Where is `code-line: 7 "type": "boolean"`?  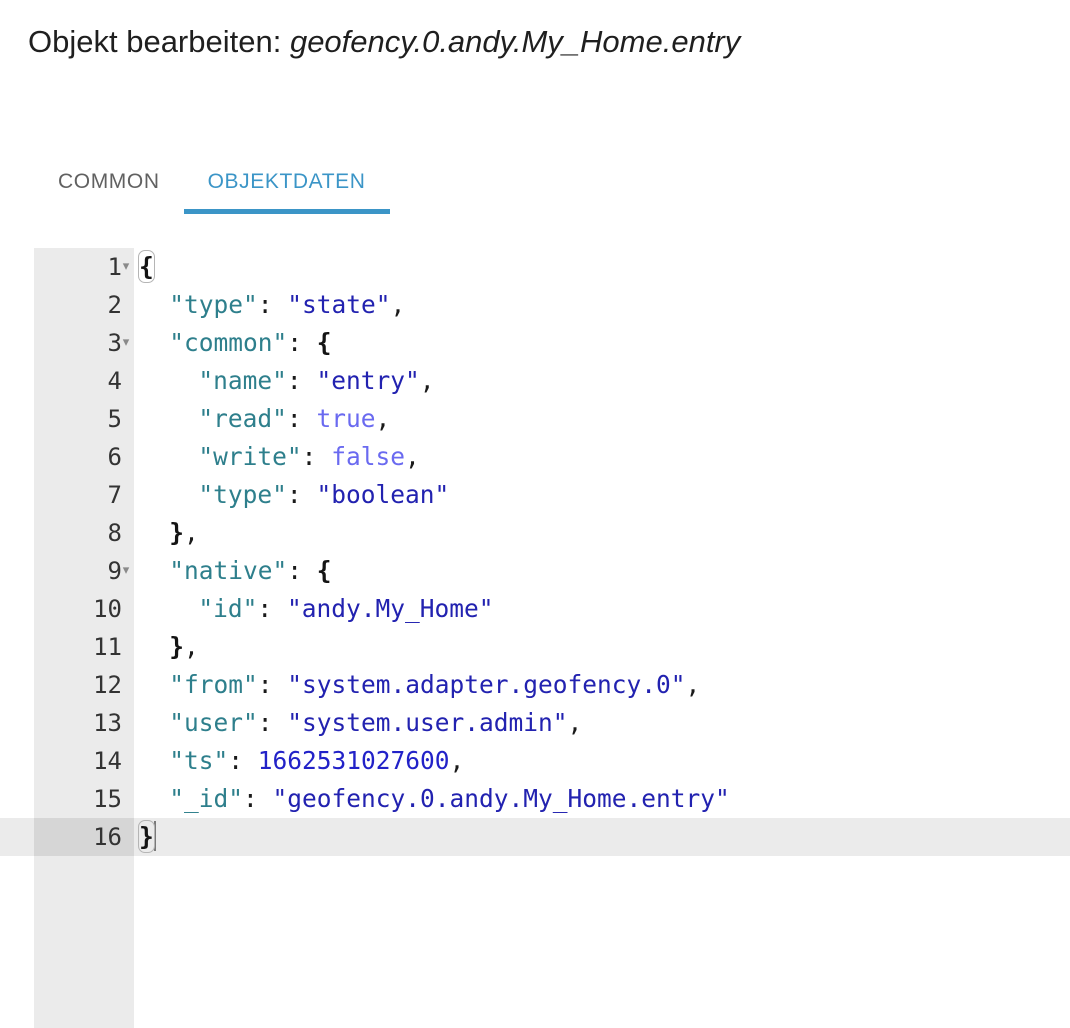
code-line: 7 "type": "boolean" is located at coordinates (535, 495).